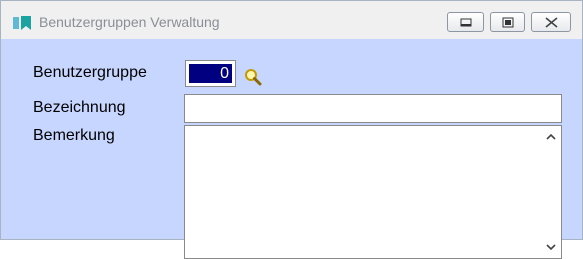 Image resolution: width=583 pixels, height=259 pixels. I want to click on maximize-icon, so click(508, 22).